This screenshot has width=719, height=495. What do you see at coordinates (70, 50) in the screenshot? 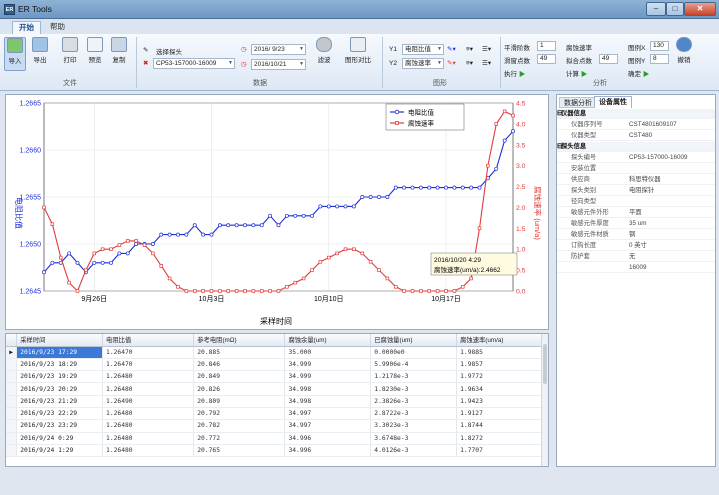
I see `print-button: 打印` at bounding box center [70, 50].